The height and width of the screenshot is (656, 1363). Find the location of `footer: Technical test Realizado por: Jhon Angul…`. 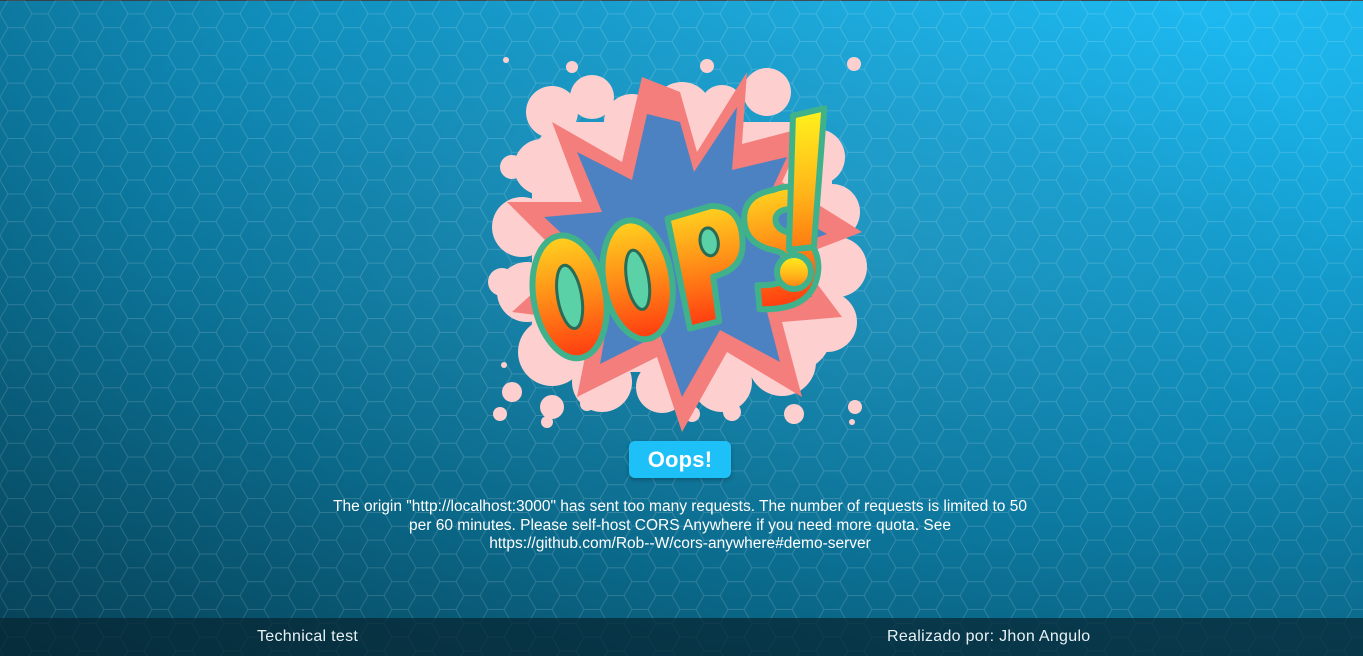

footer: Technical test Realizado por: Jhon Angul… is located at coordinates (681, 637).